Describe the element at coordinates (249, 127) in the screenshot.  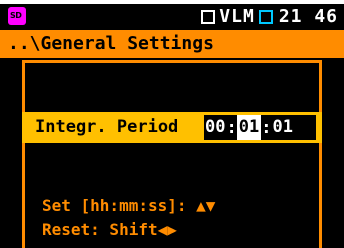
I see `minutes-field: 01` at that location.